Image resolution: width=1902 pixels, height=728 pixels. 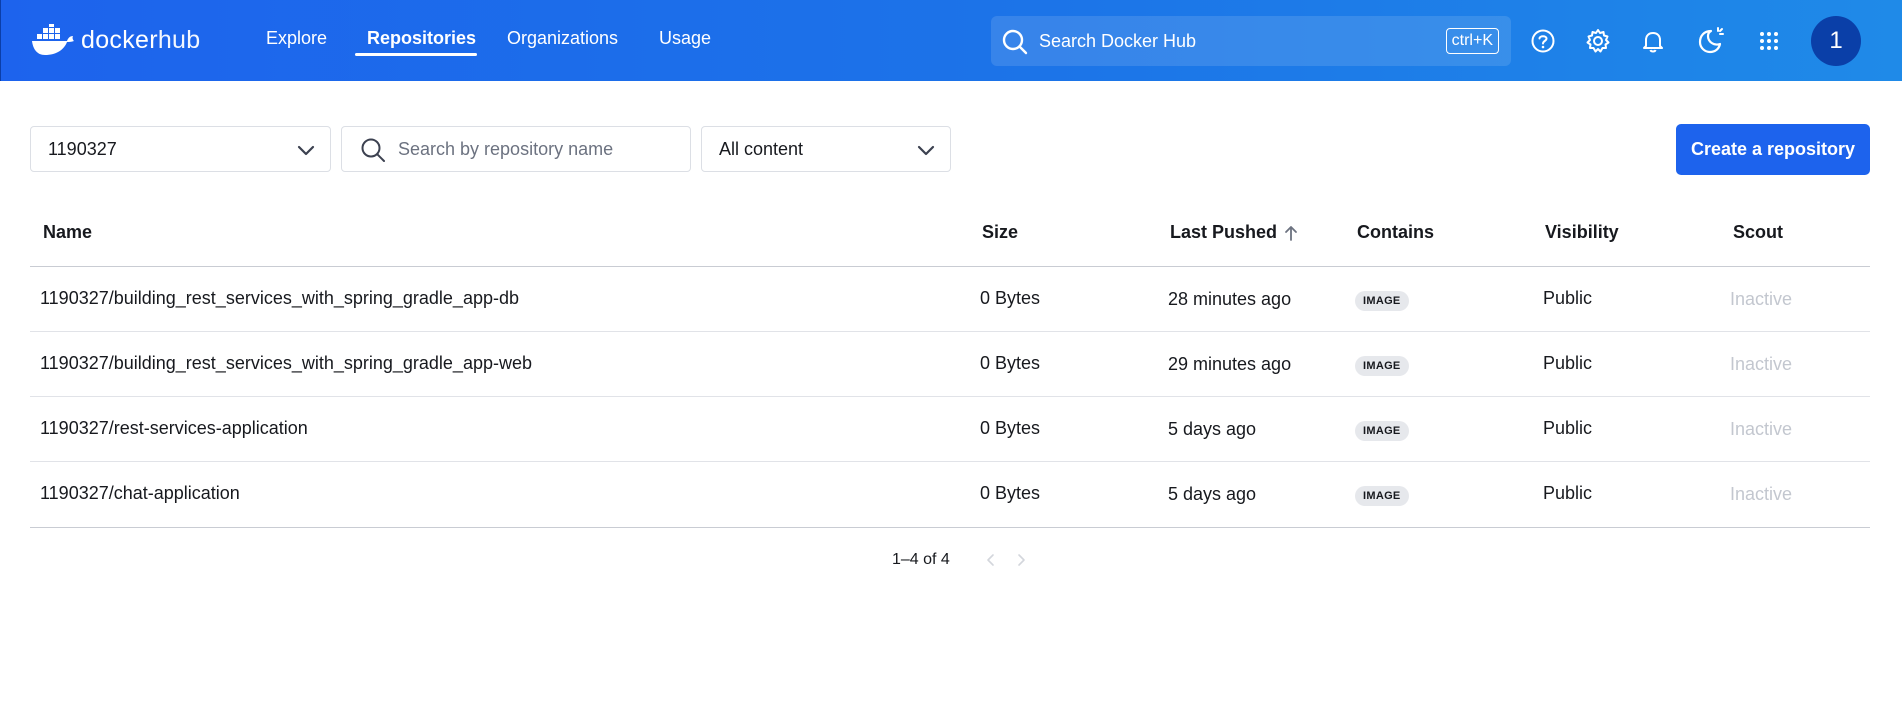 I want to click on docker-whale-icon, so click(x=53, y=39).